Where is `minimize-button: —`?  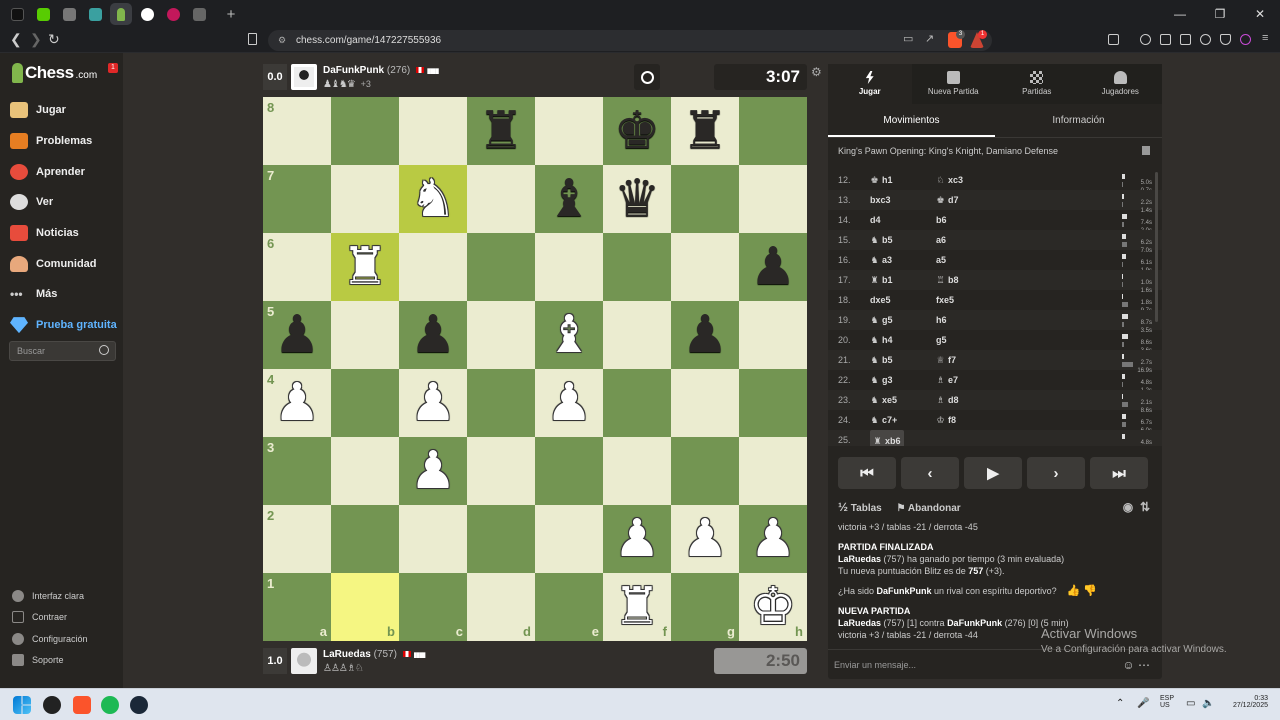 minimize-button: — is located at coordinates (1180, 14).